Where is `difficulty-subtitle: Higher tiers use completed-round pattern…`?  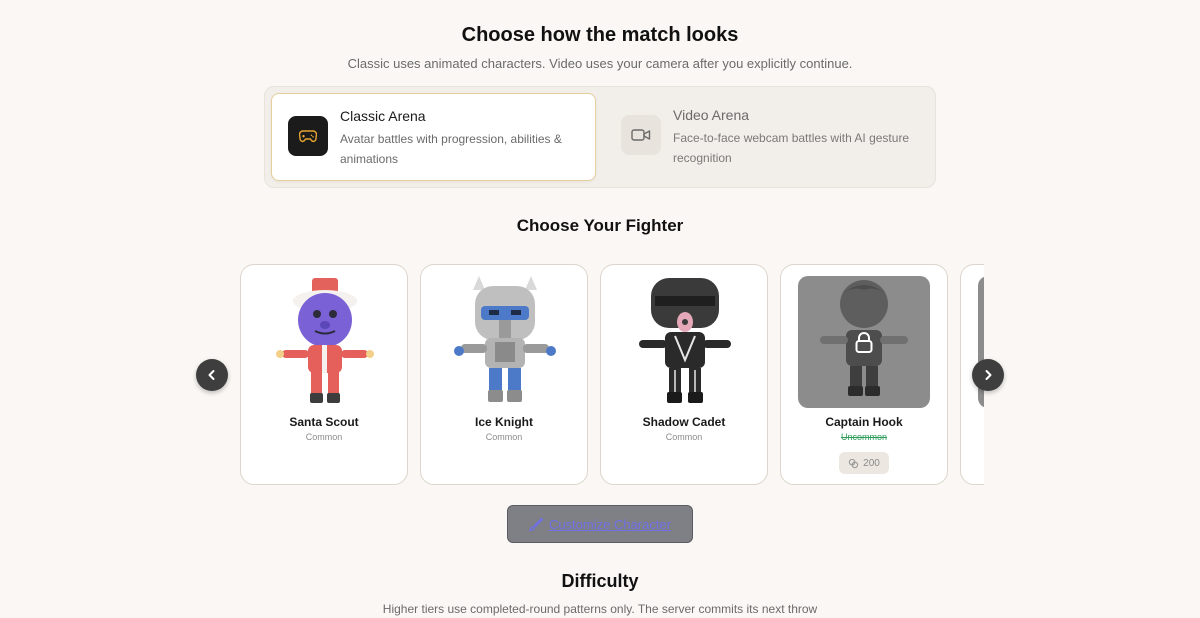 difficulty-subtitle: Higher tiers use completed-round pattern… is located at coordinates (600, 609).